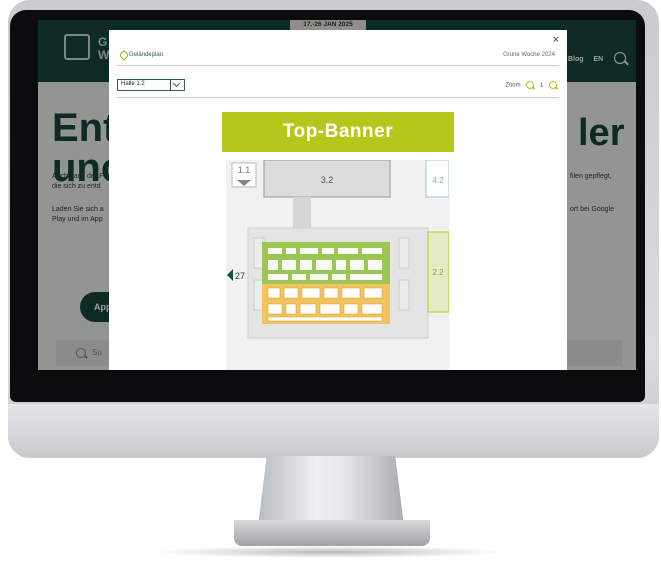  I want to click on hall-toolbar: Halle 1.2 Zoom 1, so click(338, 88).